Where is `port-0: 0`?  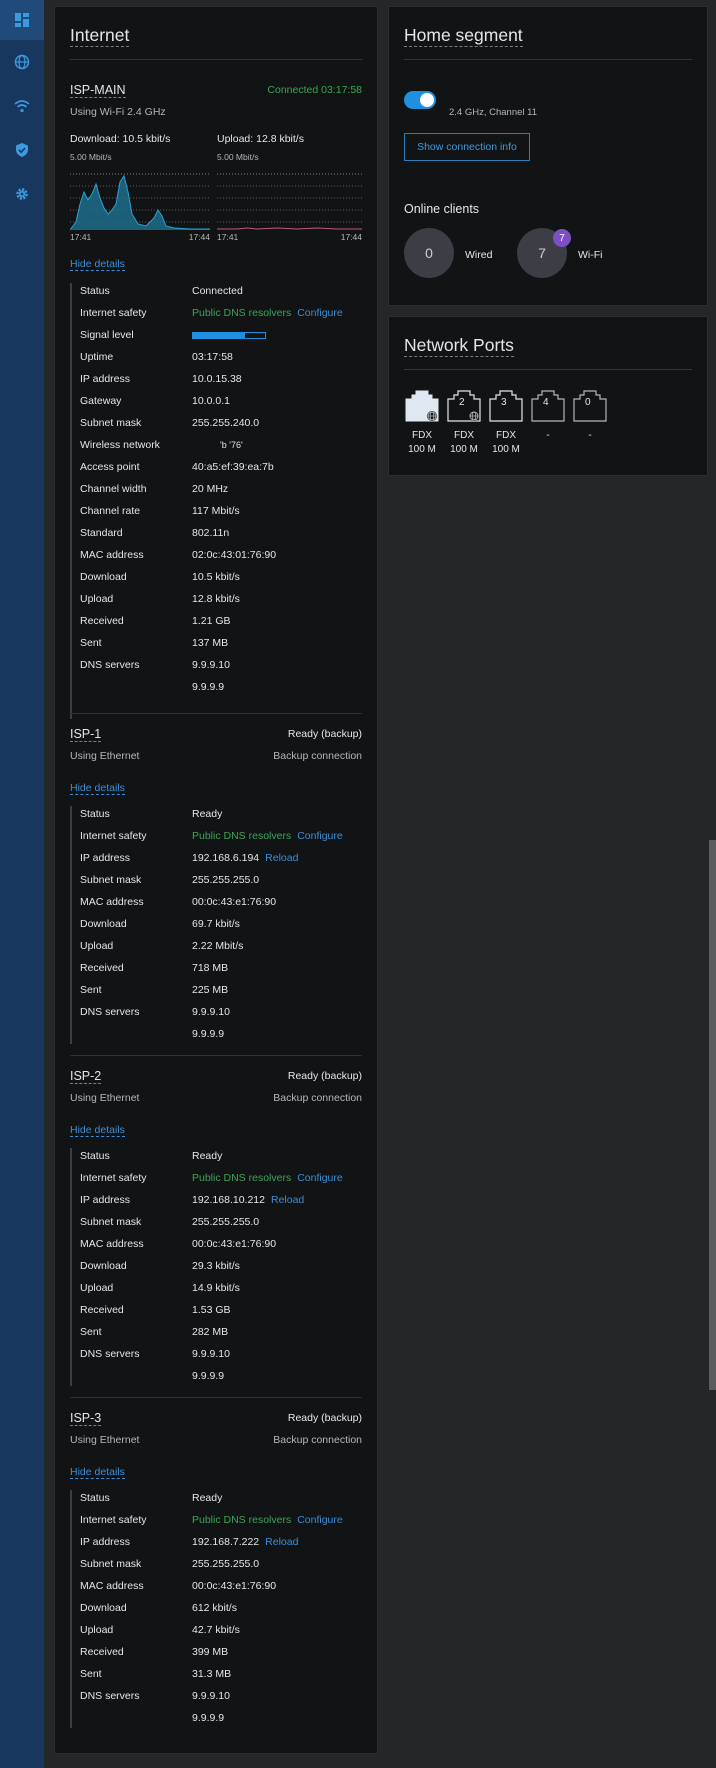
port-0: 0 is located at coordinates (590, 406).